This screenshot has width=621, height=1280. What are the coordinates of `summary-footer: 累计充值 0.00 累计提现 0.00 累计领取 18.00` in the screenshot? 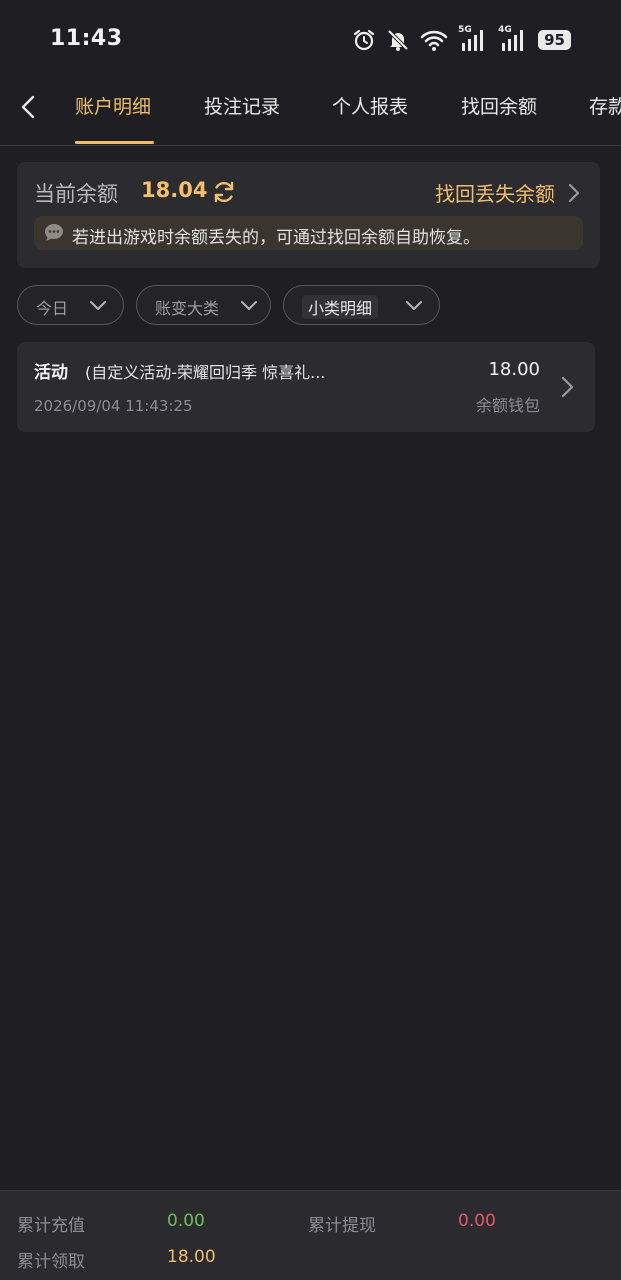 It's located at (310, 1235).